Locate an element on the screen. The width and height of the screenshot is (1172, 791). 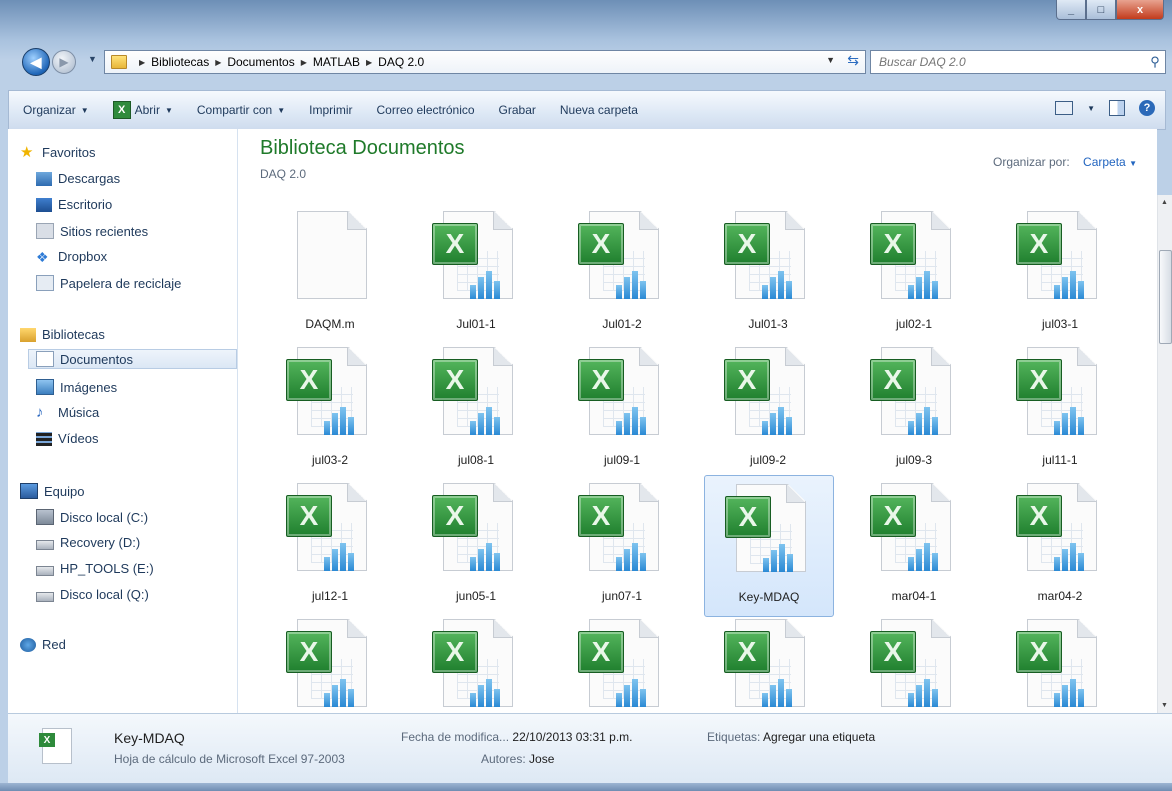
print-button: Imprimir is located at coordinates (330, 110).